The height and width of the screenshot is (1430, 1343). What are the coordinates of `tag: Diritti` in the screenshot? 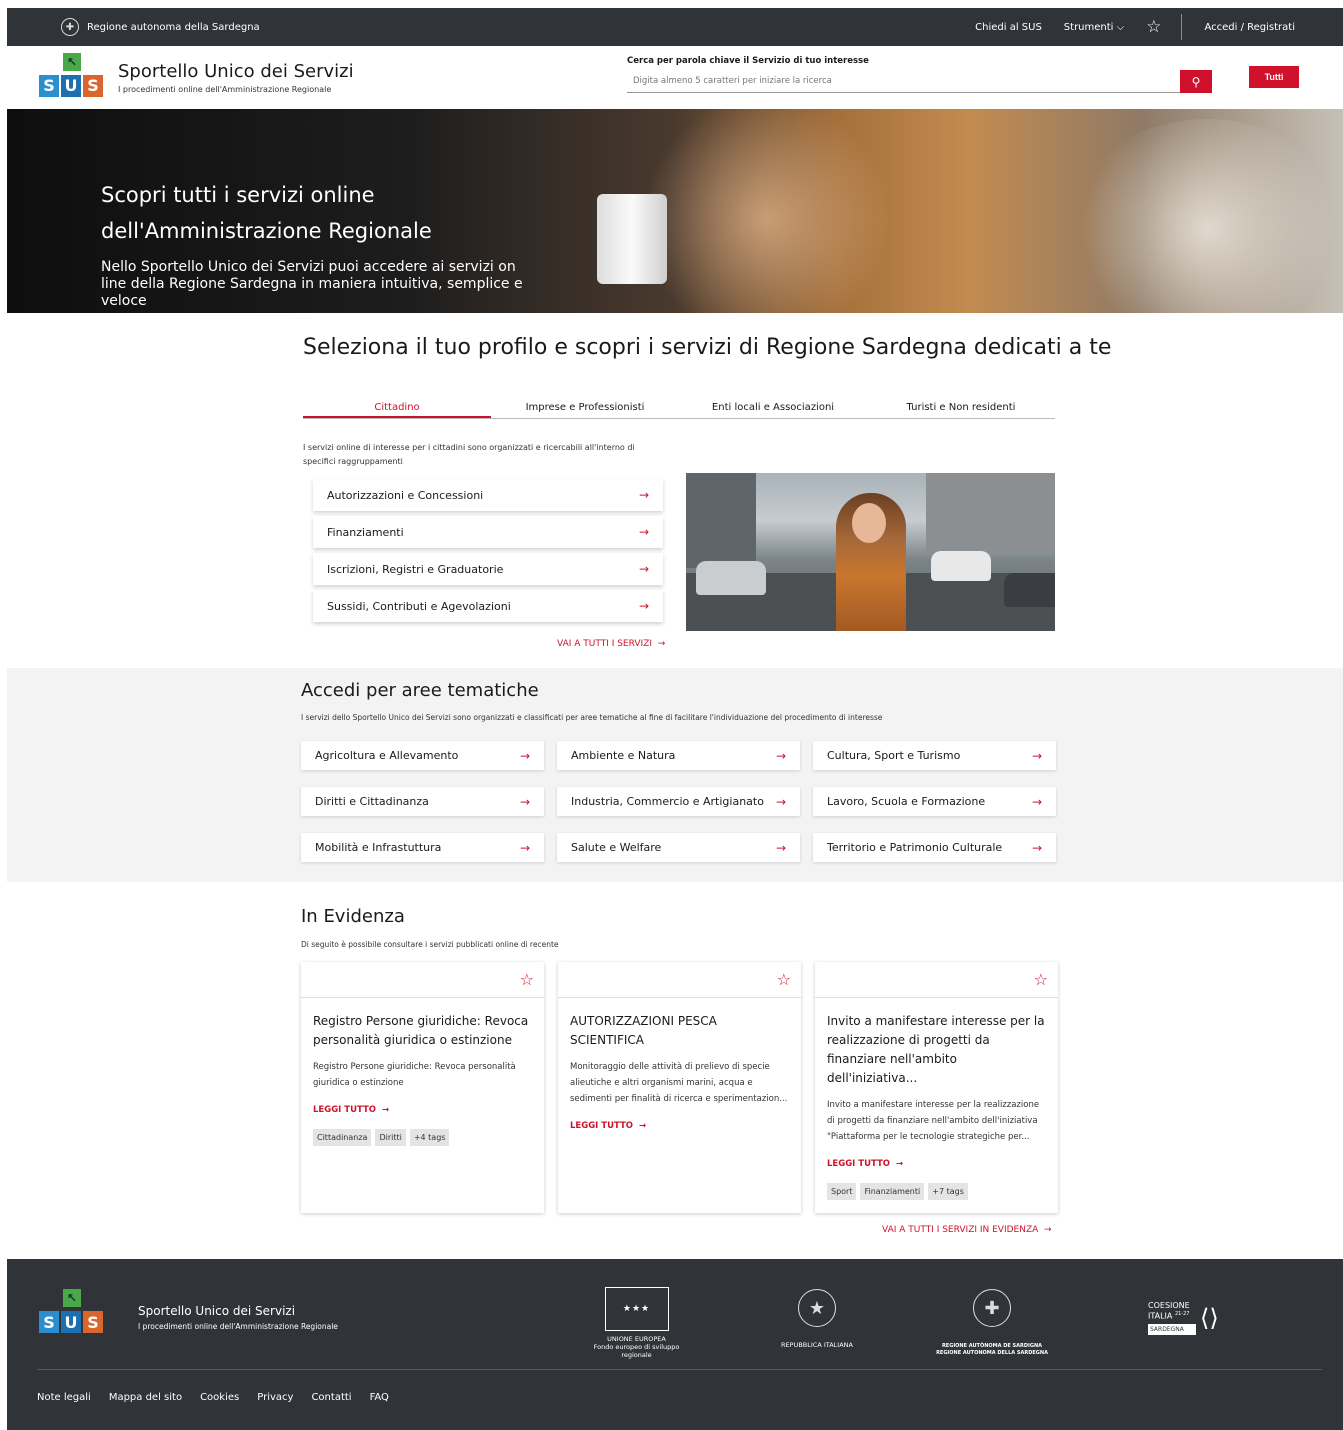 It's located at (390, 1137).